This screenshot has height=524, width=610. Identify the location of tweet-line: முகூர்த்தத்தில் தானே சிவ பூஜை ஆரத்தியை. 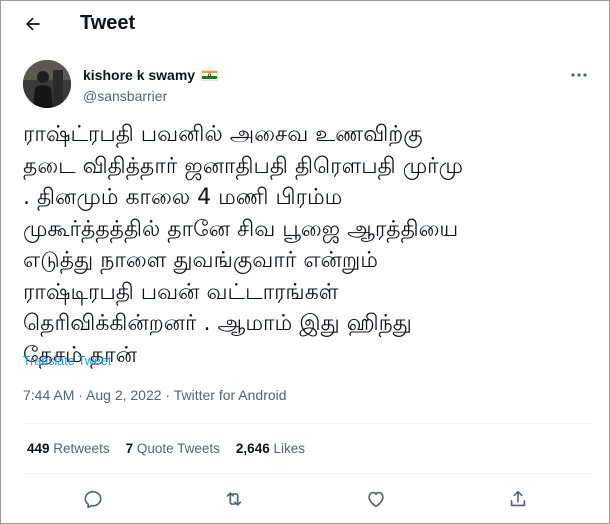
(241, 229).